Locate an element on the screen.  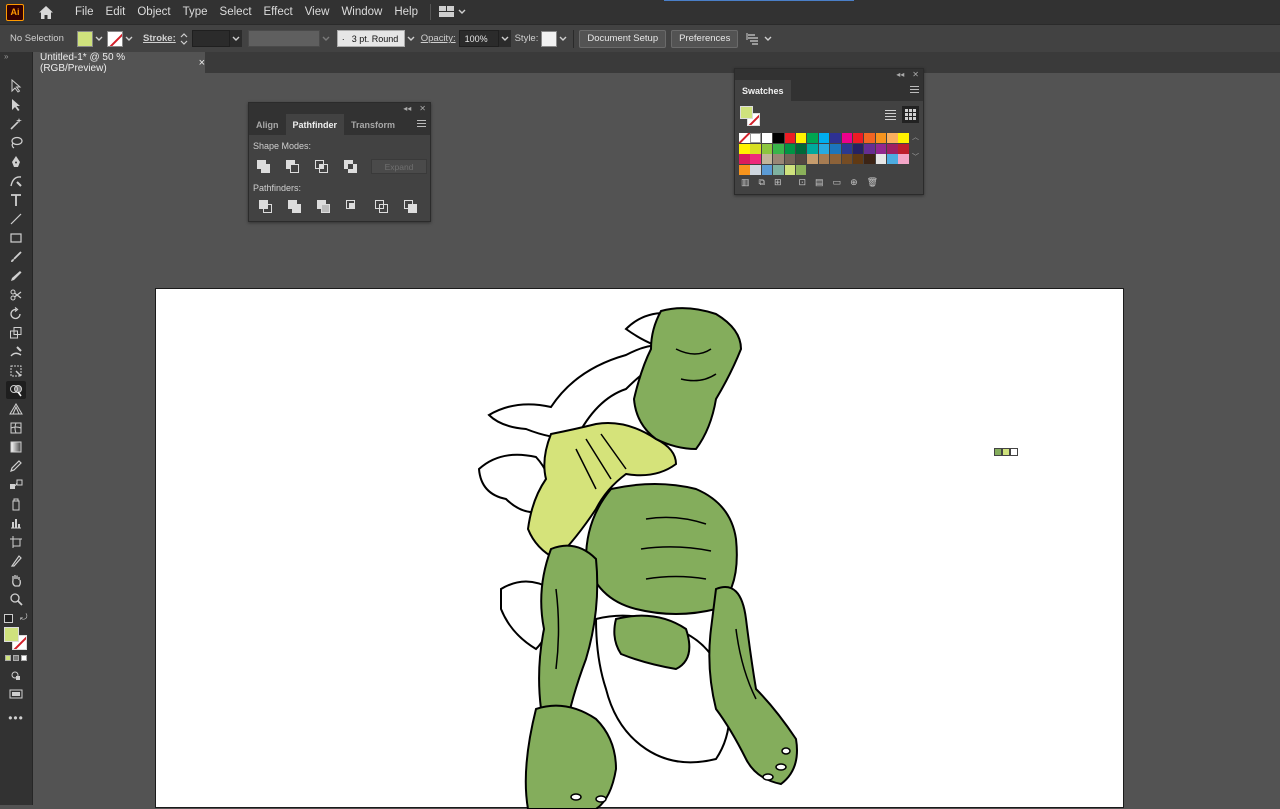
edit-color-group-icon: ▤ is located at coordinates (819, 182).